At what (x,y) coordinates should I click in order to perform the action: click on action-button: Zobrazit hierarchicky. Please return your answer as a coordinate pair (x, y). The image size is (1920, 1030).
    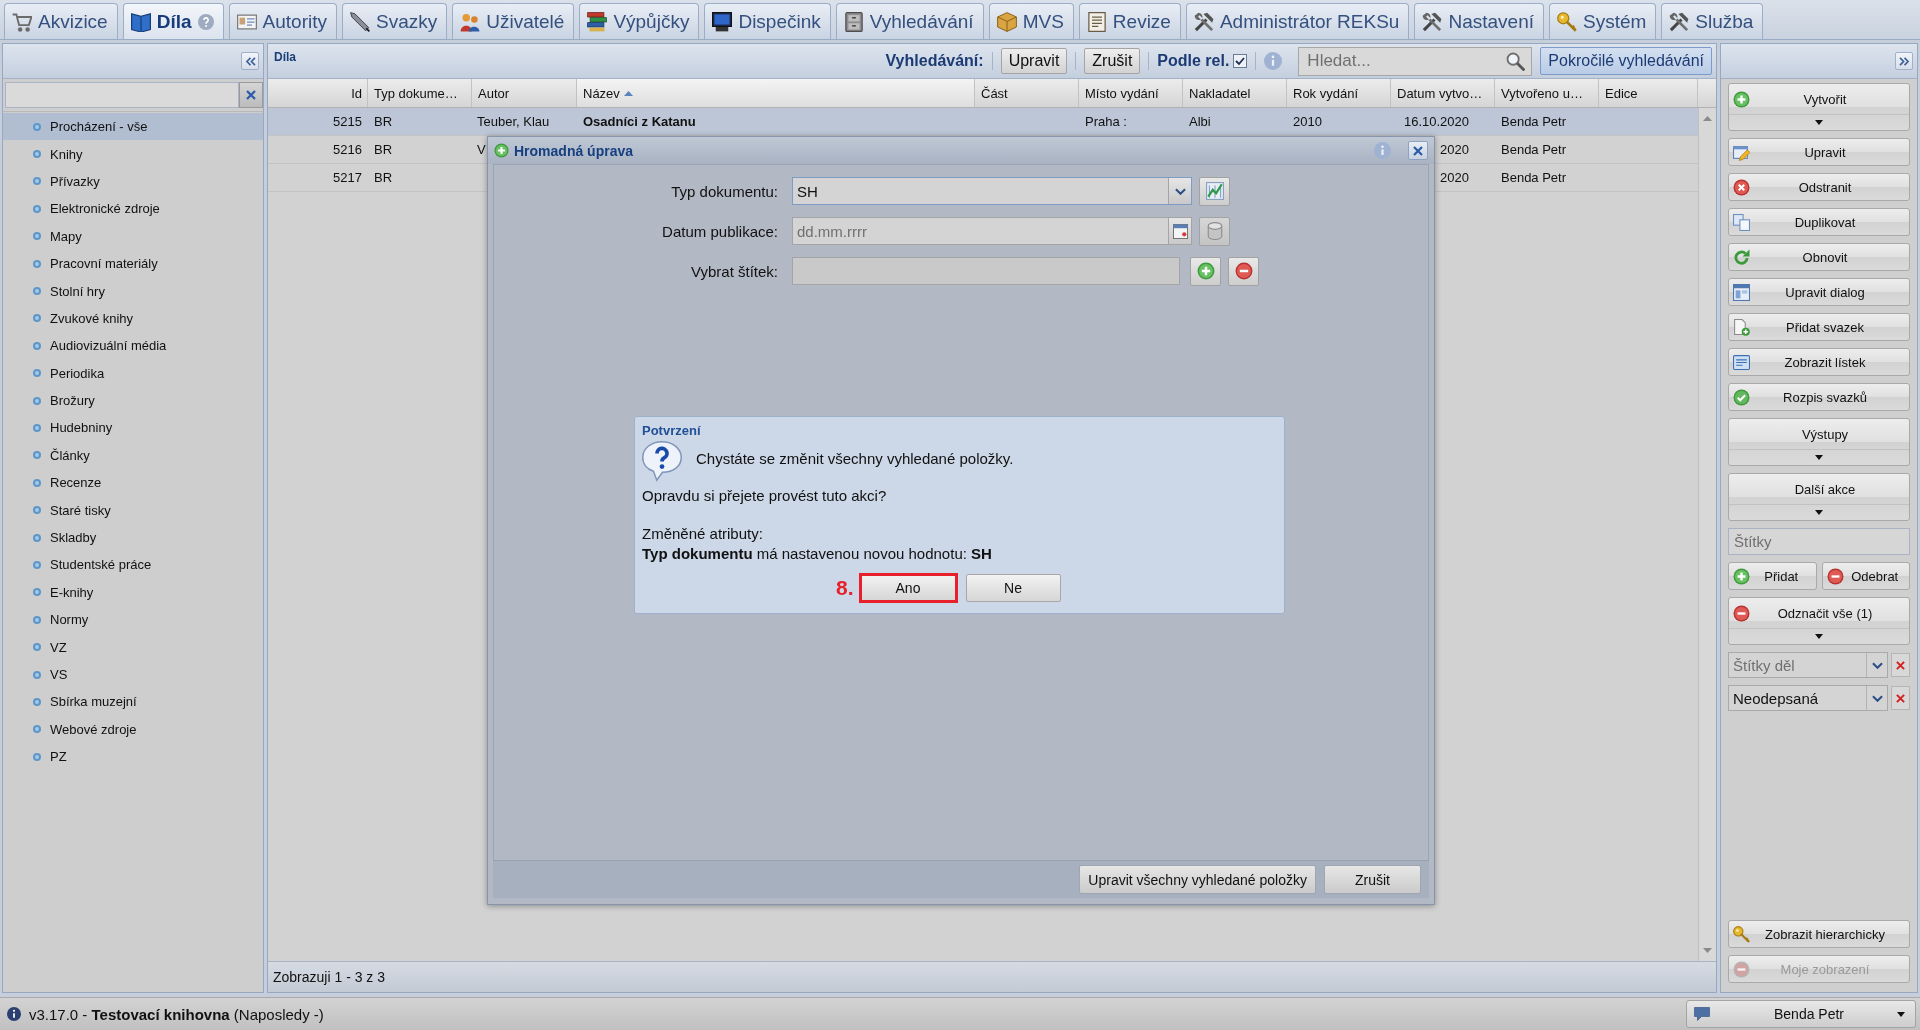
    Looking at the image, I should click on (1819, 934).